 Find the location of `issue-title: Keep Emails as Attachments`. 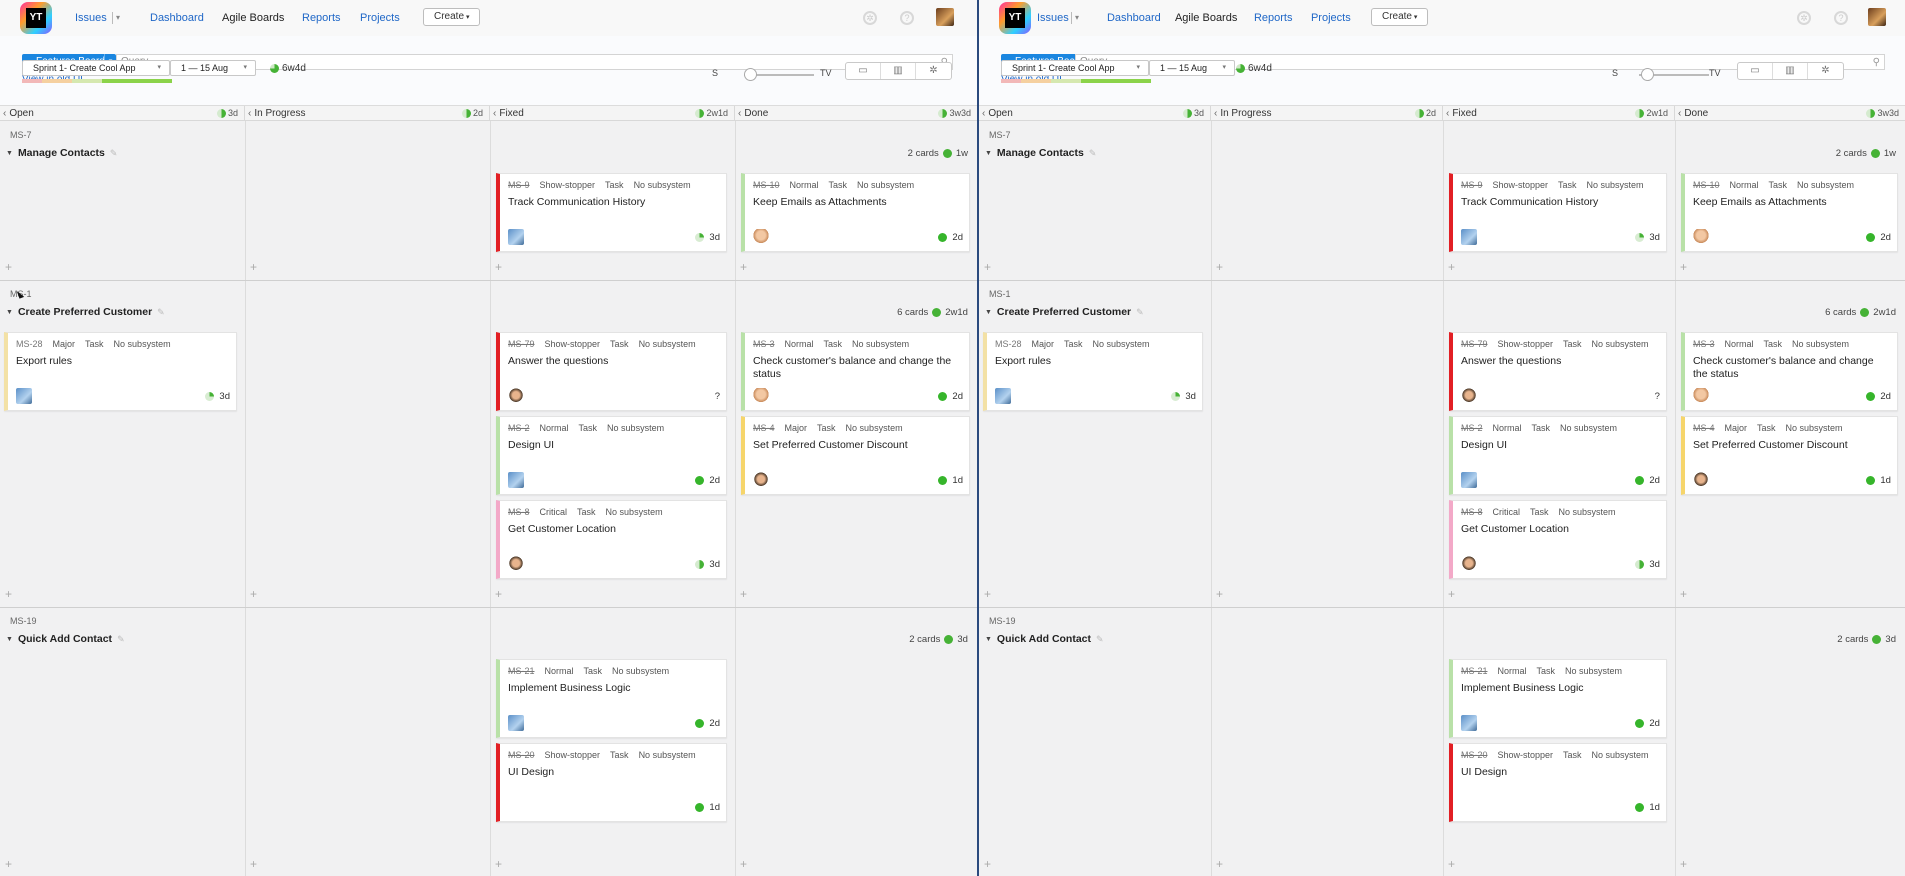

issue-title: Keep Emails as Attachments is located at coordinates (1791, 202).